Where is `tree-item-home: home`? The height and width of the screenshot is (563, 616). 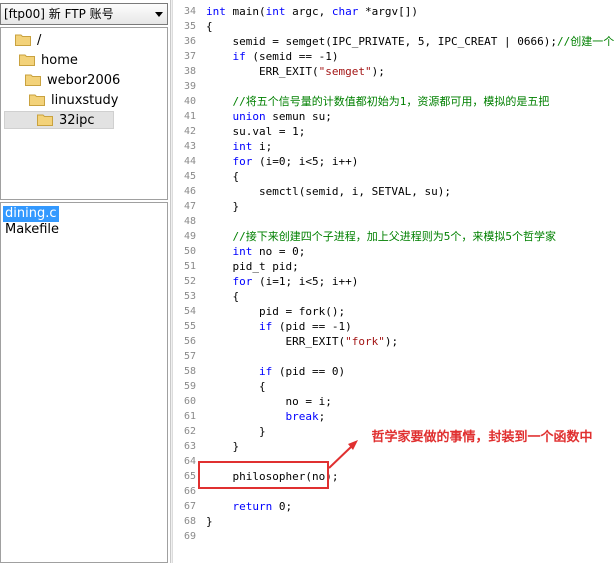
tree-item-home: home is located at coordinates (48, 61).